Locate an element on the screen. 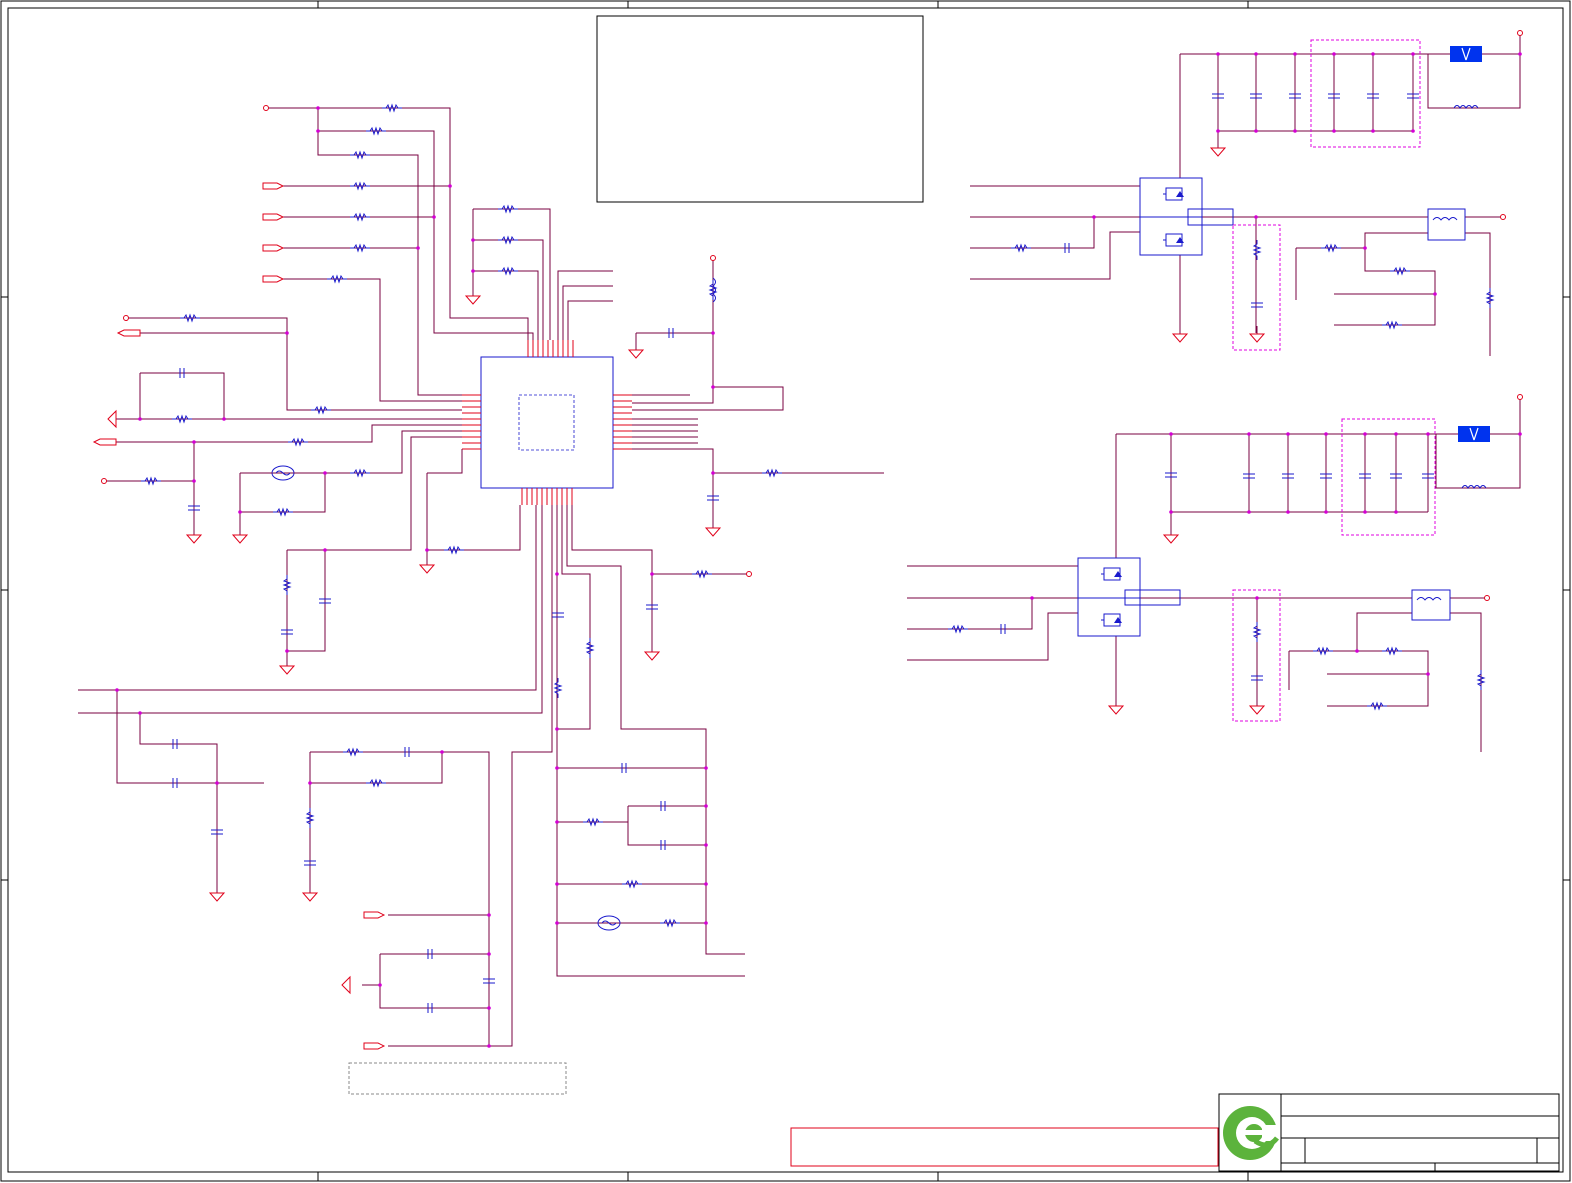  fuse-lower is located at coordinates (1474, 434).